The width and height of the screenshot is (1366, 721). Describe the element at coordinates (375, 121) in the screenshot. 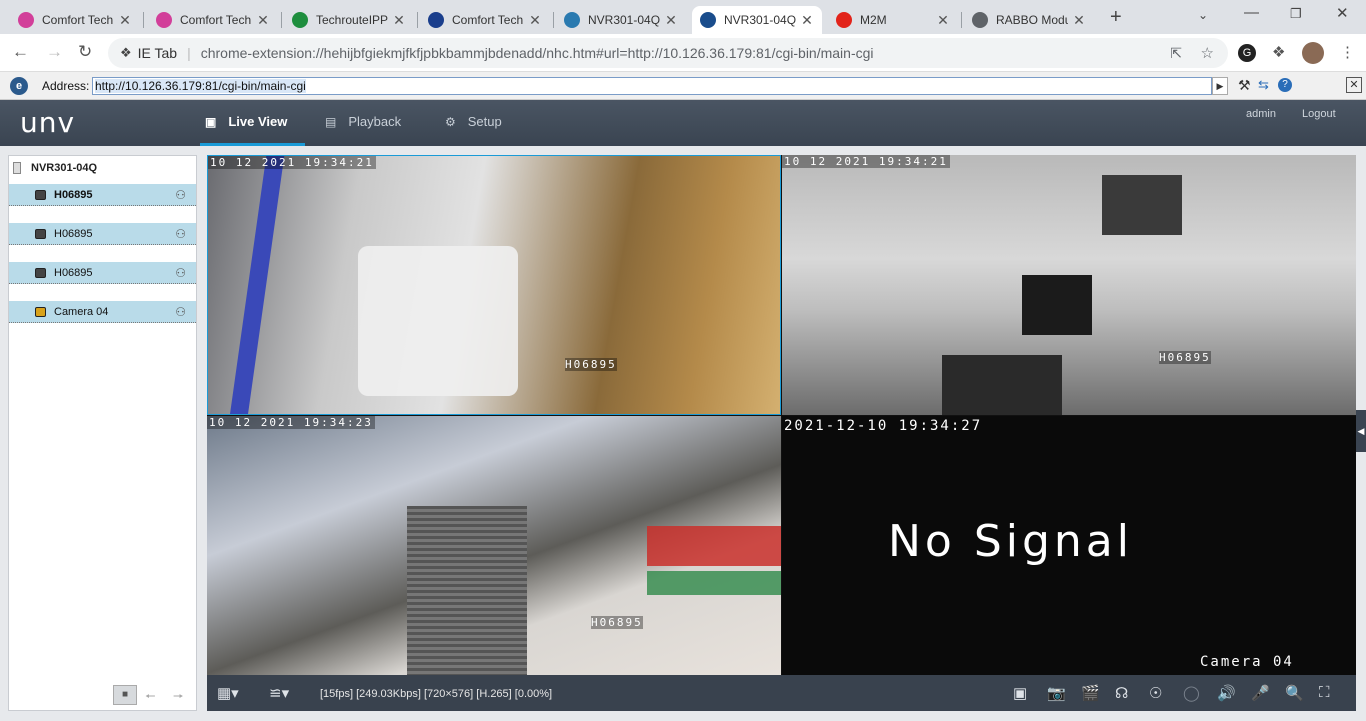

I see `tab-playback-label: Playback` at that location.